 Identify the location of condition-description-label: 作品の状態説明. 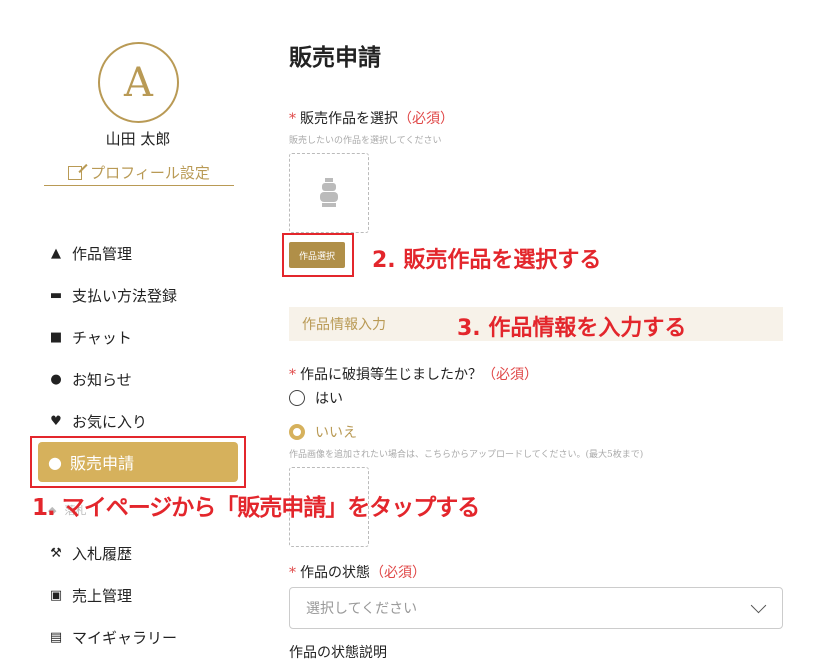
(338, 653).